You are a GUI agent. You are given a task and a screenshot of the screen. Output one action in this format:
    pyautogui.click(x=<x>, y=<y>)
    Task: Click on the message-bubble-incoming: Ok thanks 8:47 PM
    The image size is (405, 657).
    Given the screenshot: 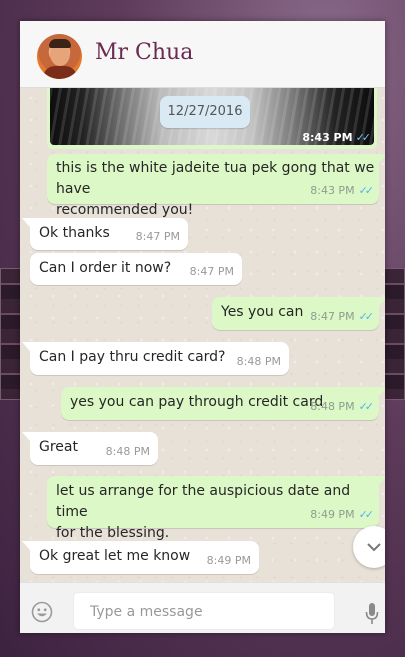 What is the action you would take?
    pyautogui.click(x=105, y=234)
    